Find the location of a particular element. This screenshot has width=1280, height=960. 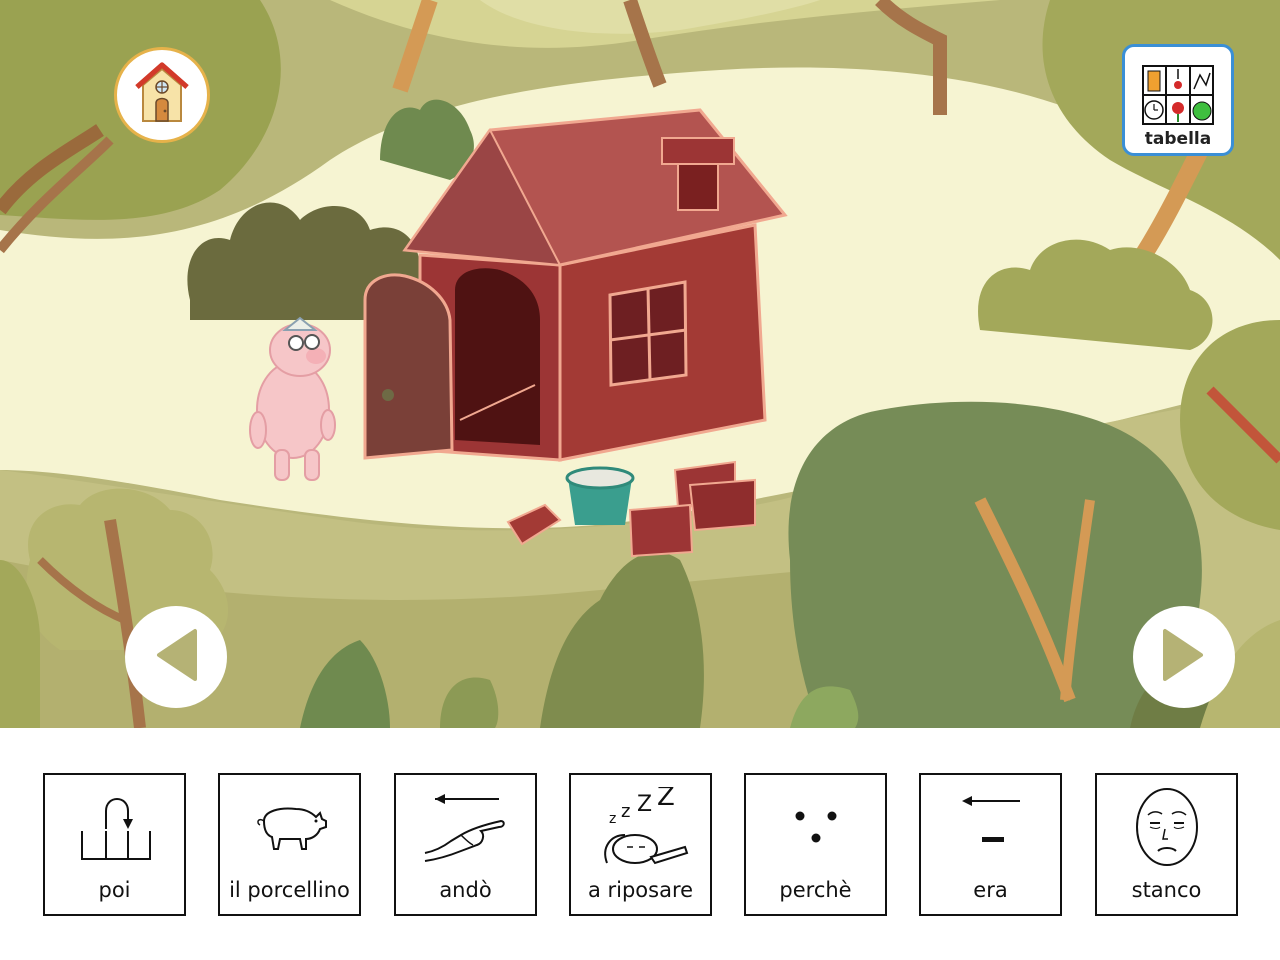

word-card-a-riposare: z z Z Z a riposare is located at coordinates (640, 844).